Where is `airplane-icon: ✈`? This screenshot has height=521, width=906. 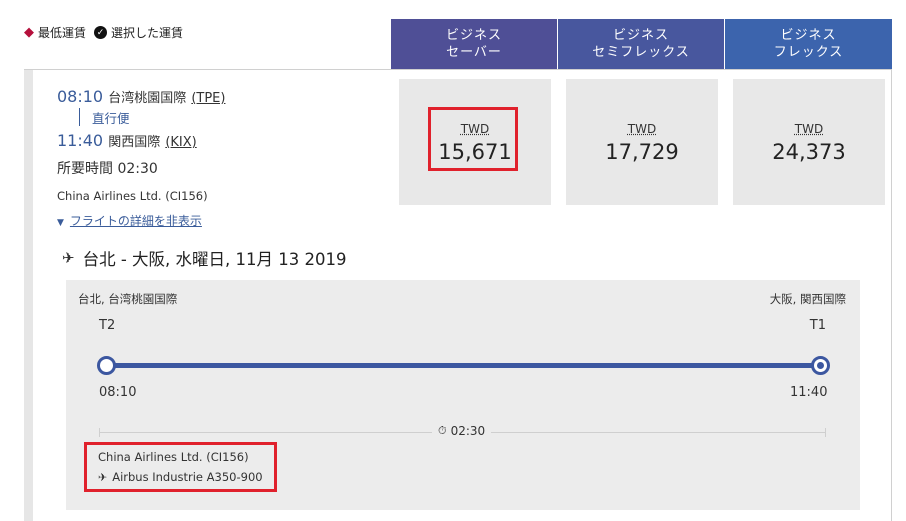 airplane-icon: ✈ is located at coordinates (68, 258).